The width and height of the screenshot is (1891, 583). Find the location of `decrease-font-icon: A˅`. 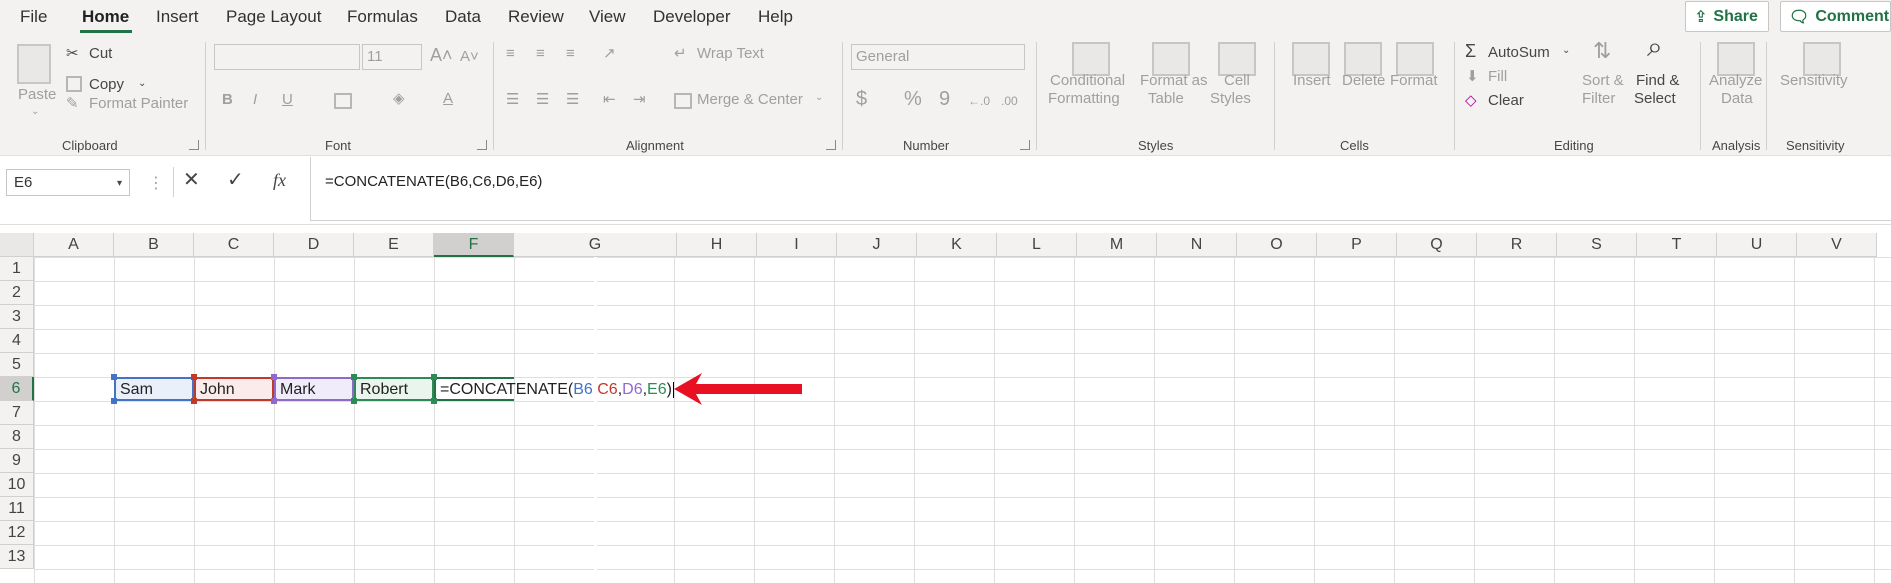

decrease-font-icon: A˅ is located at coordinates (469, 57).